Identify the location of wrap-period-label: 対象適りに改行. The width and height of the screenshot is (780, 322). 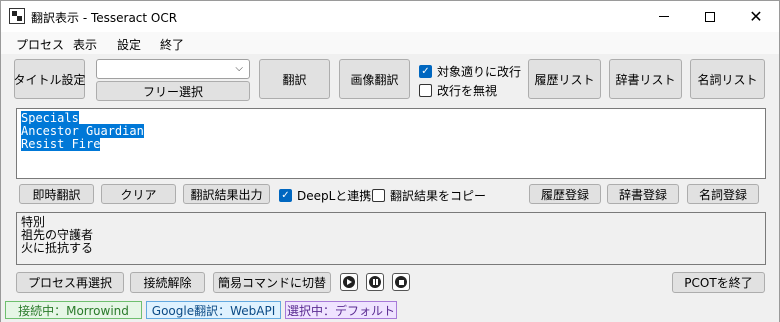
(479, 72).